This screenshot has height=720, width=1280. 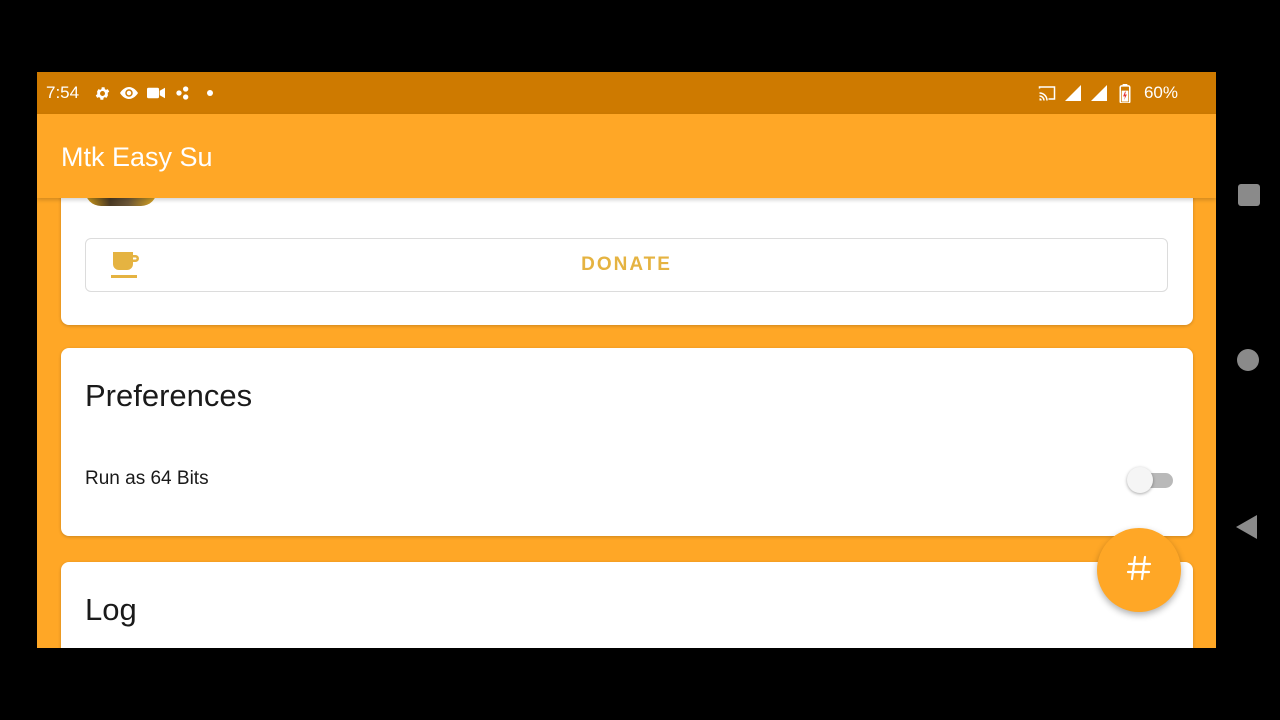 What do you see at coordinates (629, 480) in the screenshot?
I see `preference-row-run-64-bits: Run as 64 Bits` at bounding box center [629, 480].